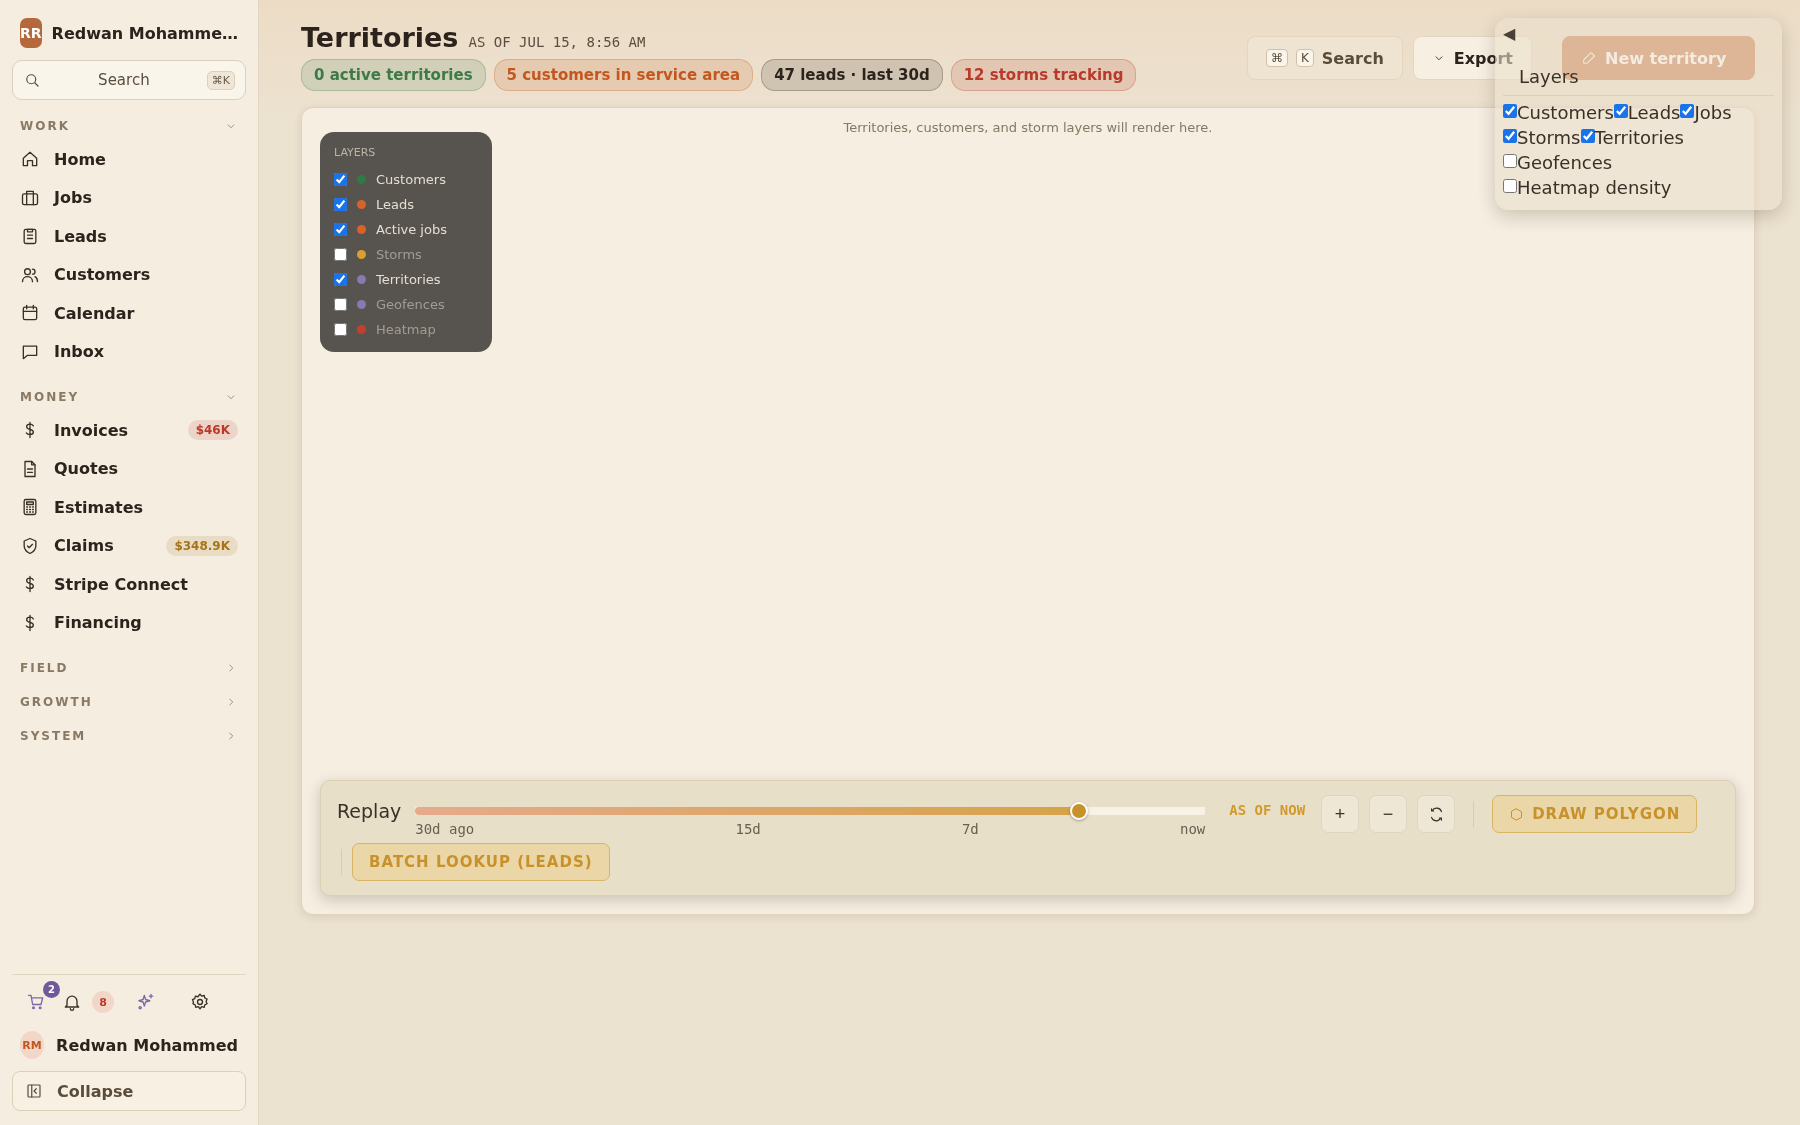 The image size is (1800, 1125). I want to click on nav-label: Quotes, so click(86, 469).